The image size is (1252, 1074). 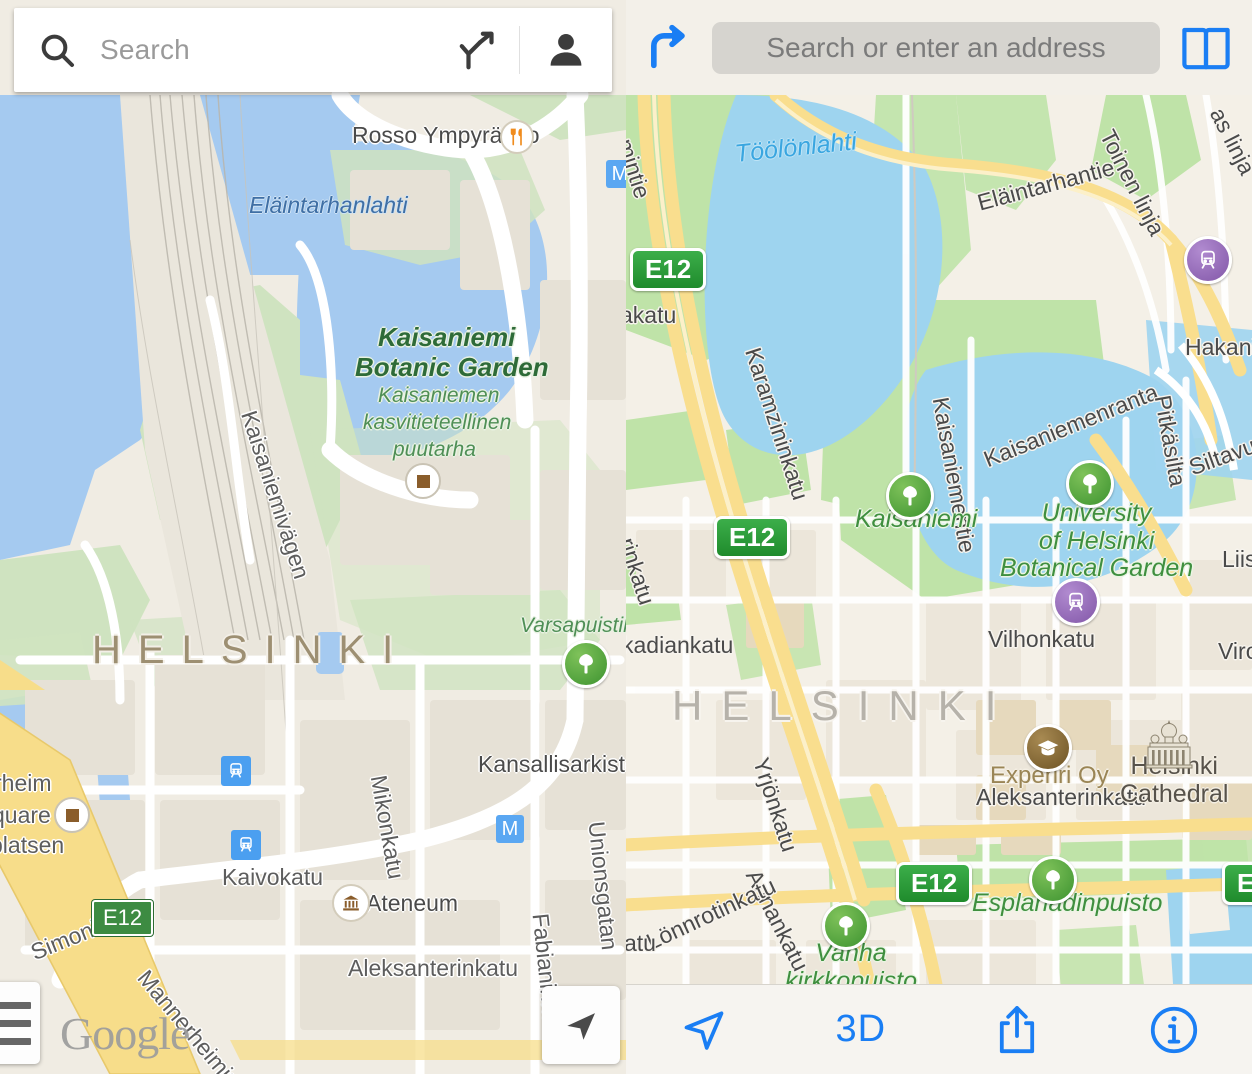 I want to click on person-icon, so click(x=566, y=50).